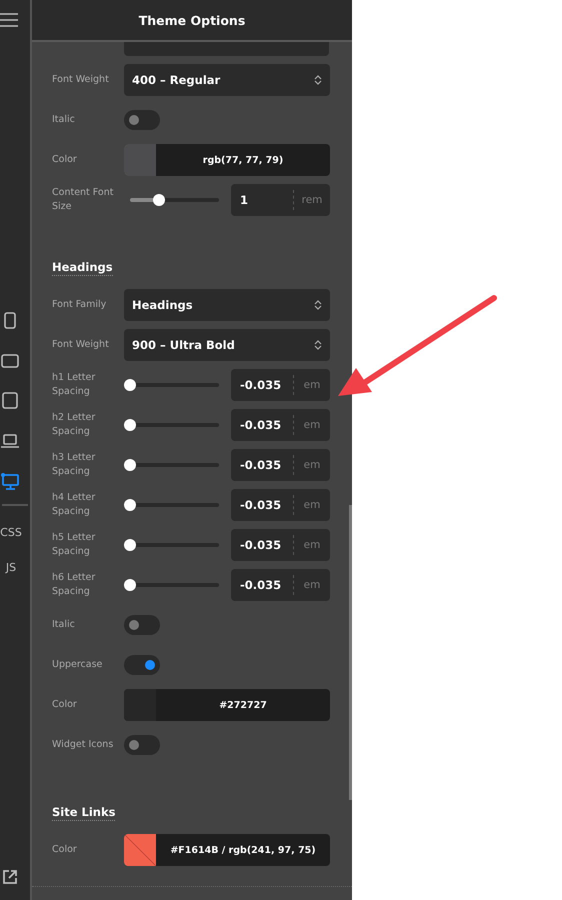 Image resolution: width=562 pixels, height=900 pixels. Describe the element at coordinates (80, 305) in the screenshot. I see `field-label: Font Family` at that location.